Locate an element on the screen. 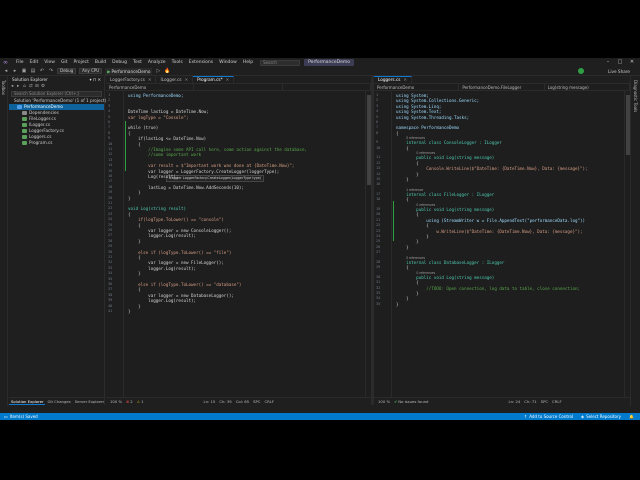  line-number: 11 is located at coordinates (110, 149).